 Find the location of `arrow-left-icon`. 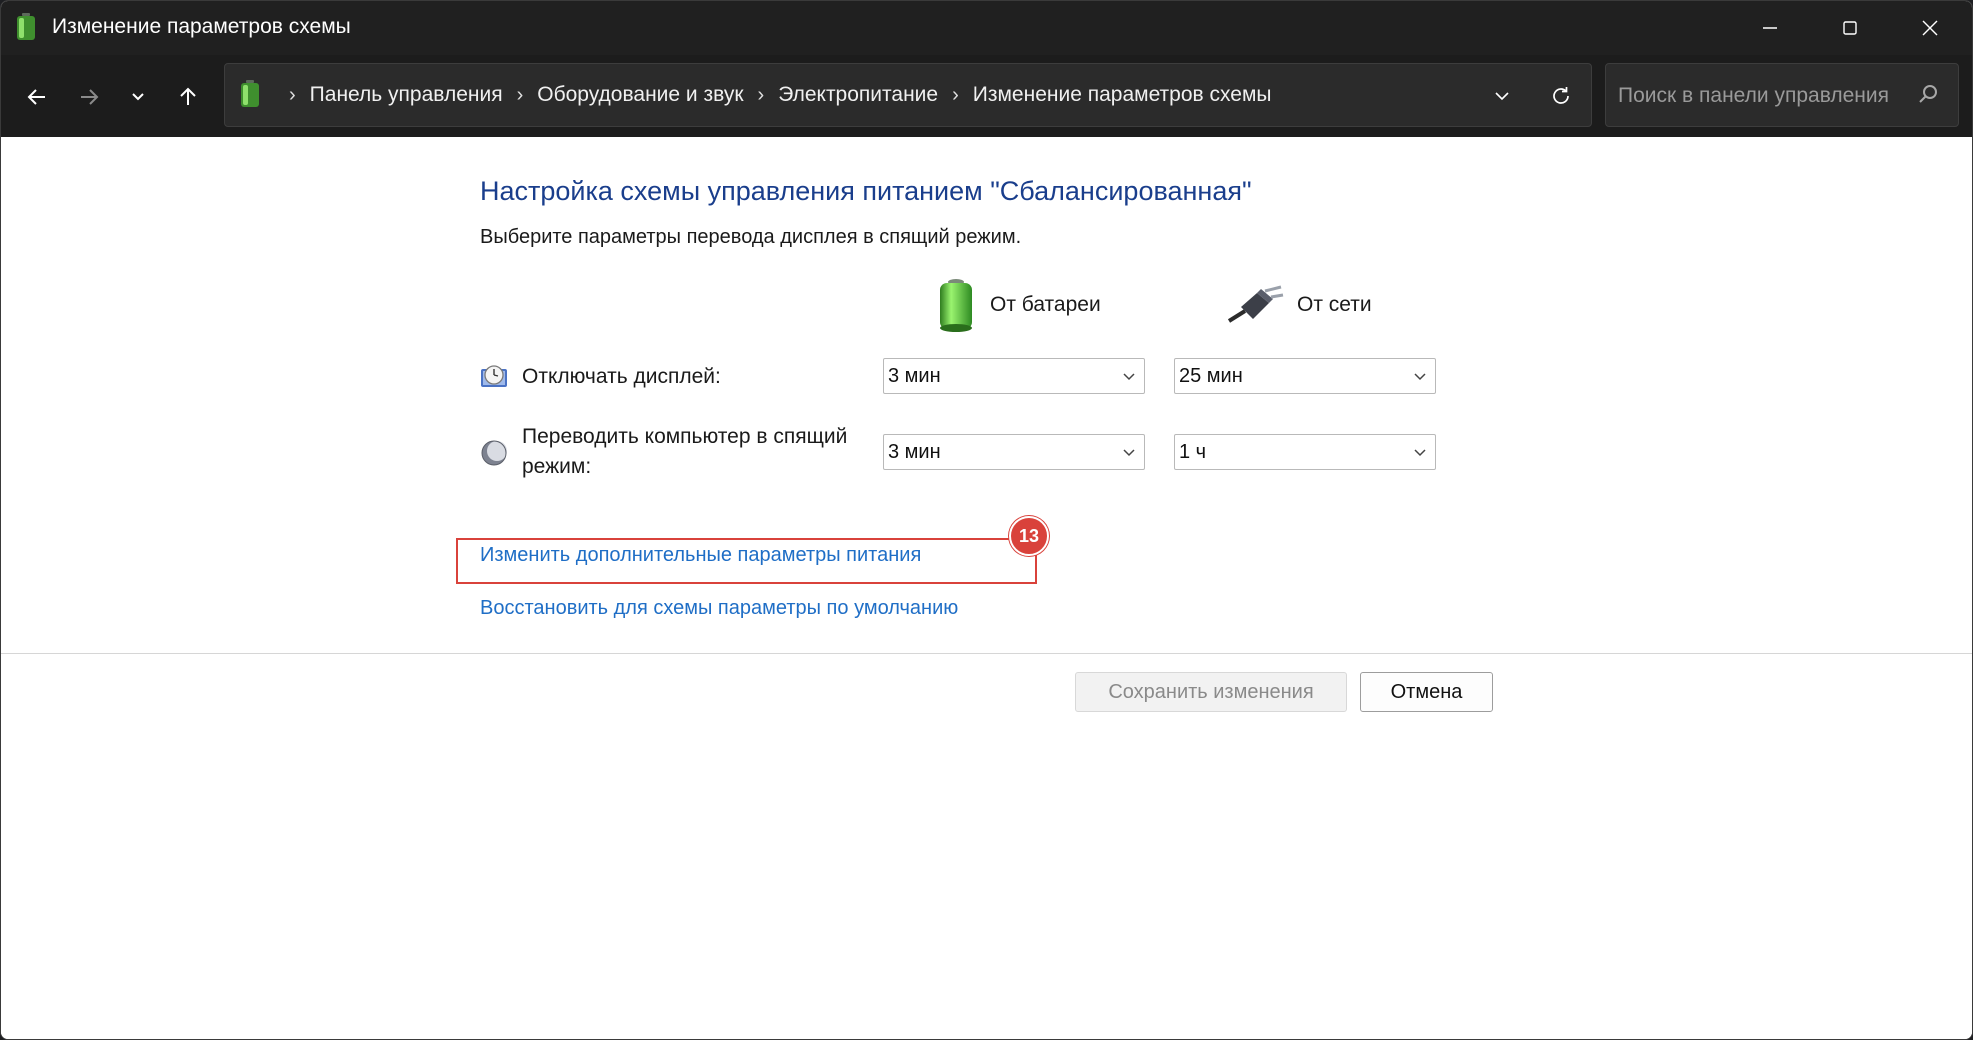

arrow-left-icon is located at coordinates (36, 97).